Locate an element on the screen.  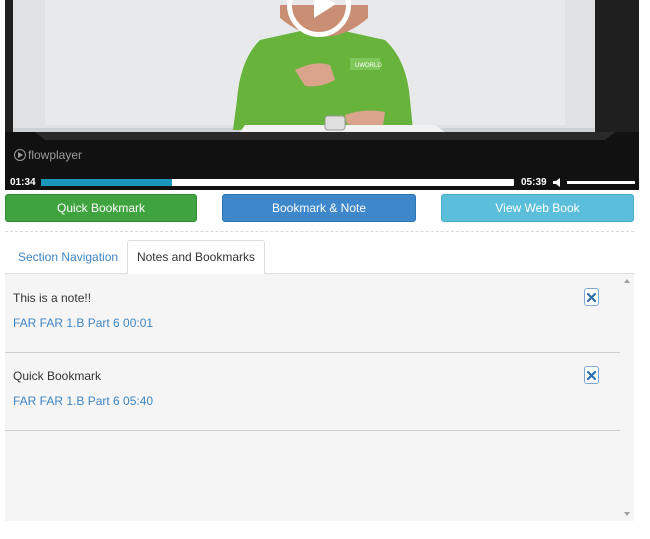
volume-fill is located at coordinates (601, 182).